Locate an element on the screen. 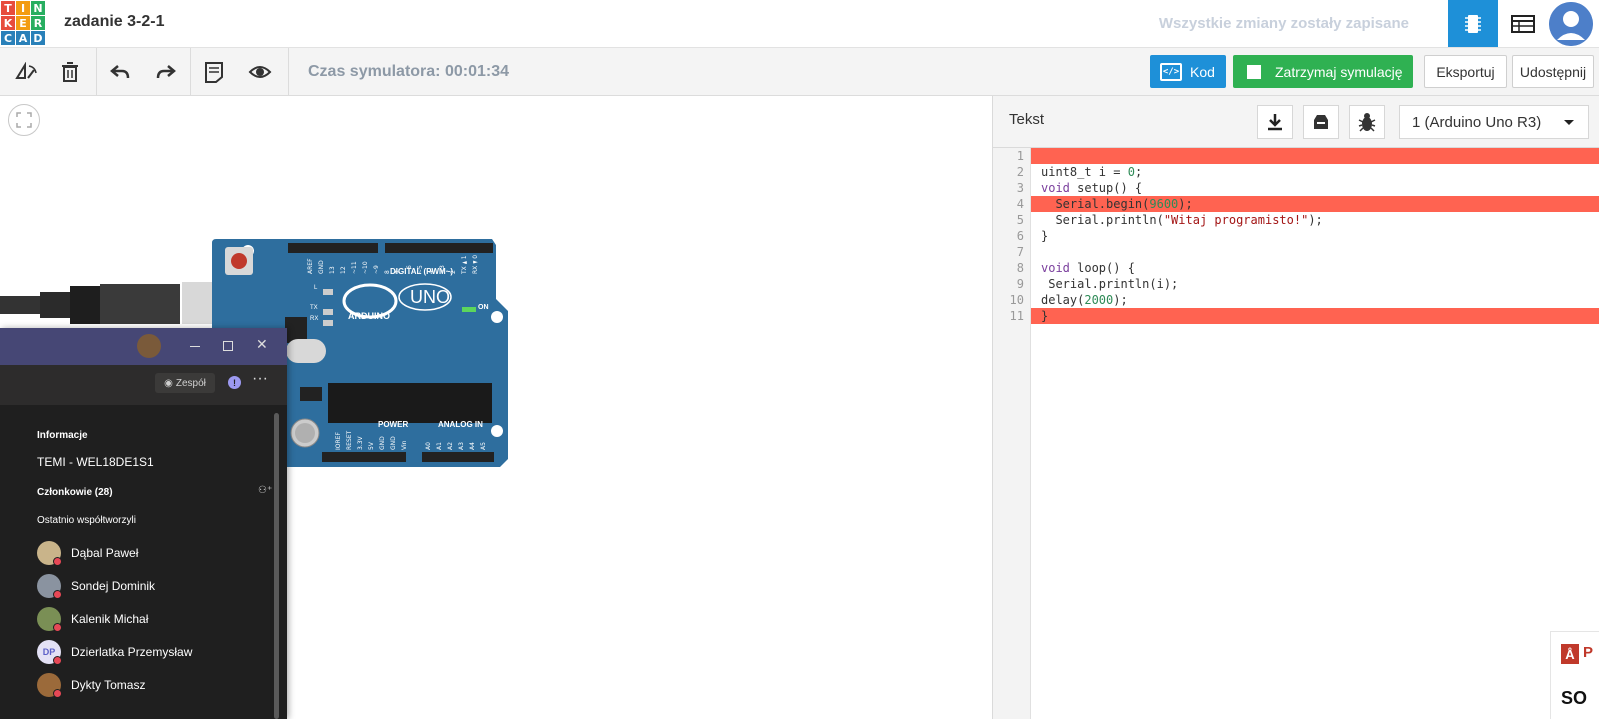  code-button-label: Kod is located at coordinates (1202, 71).